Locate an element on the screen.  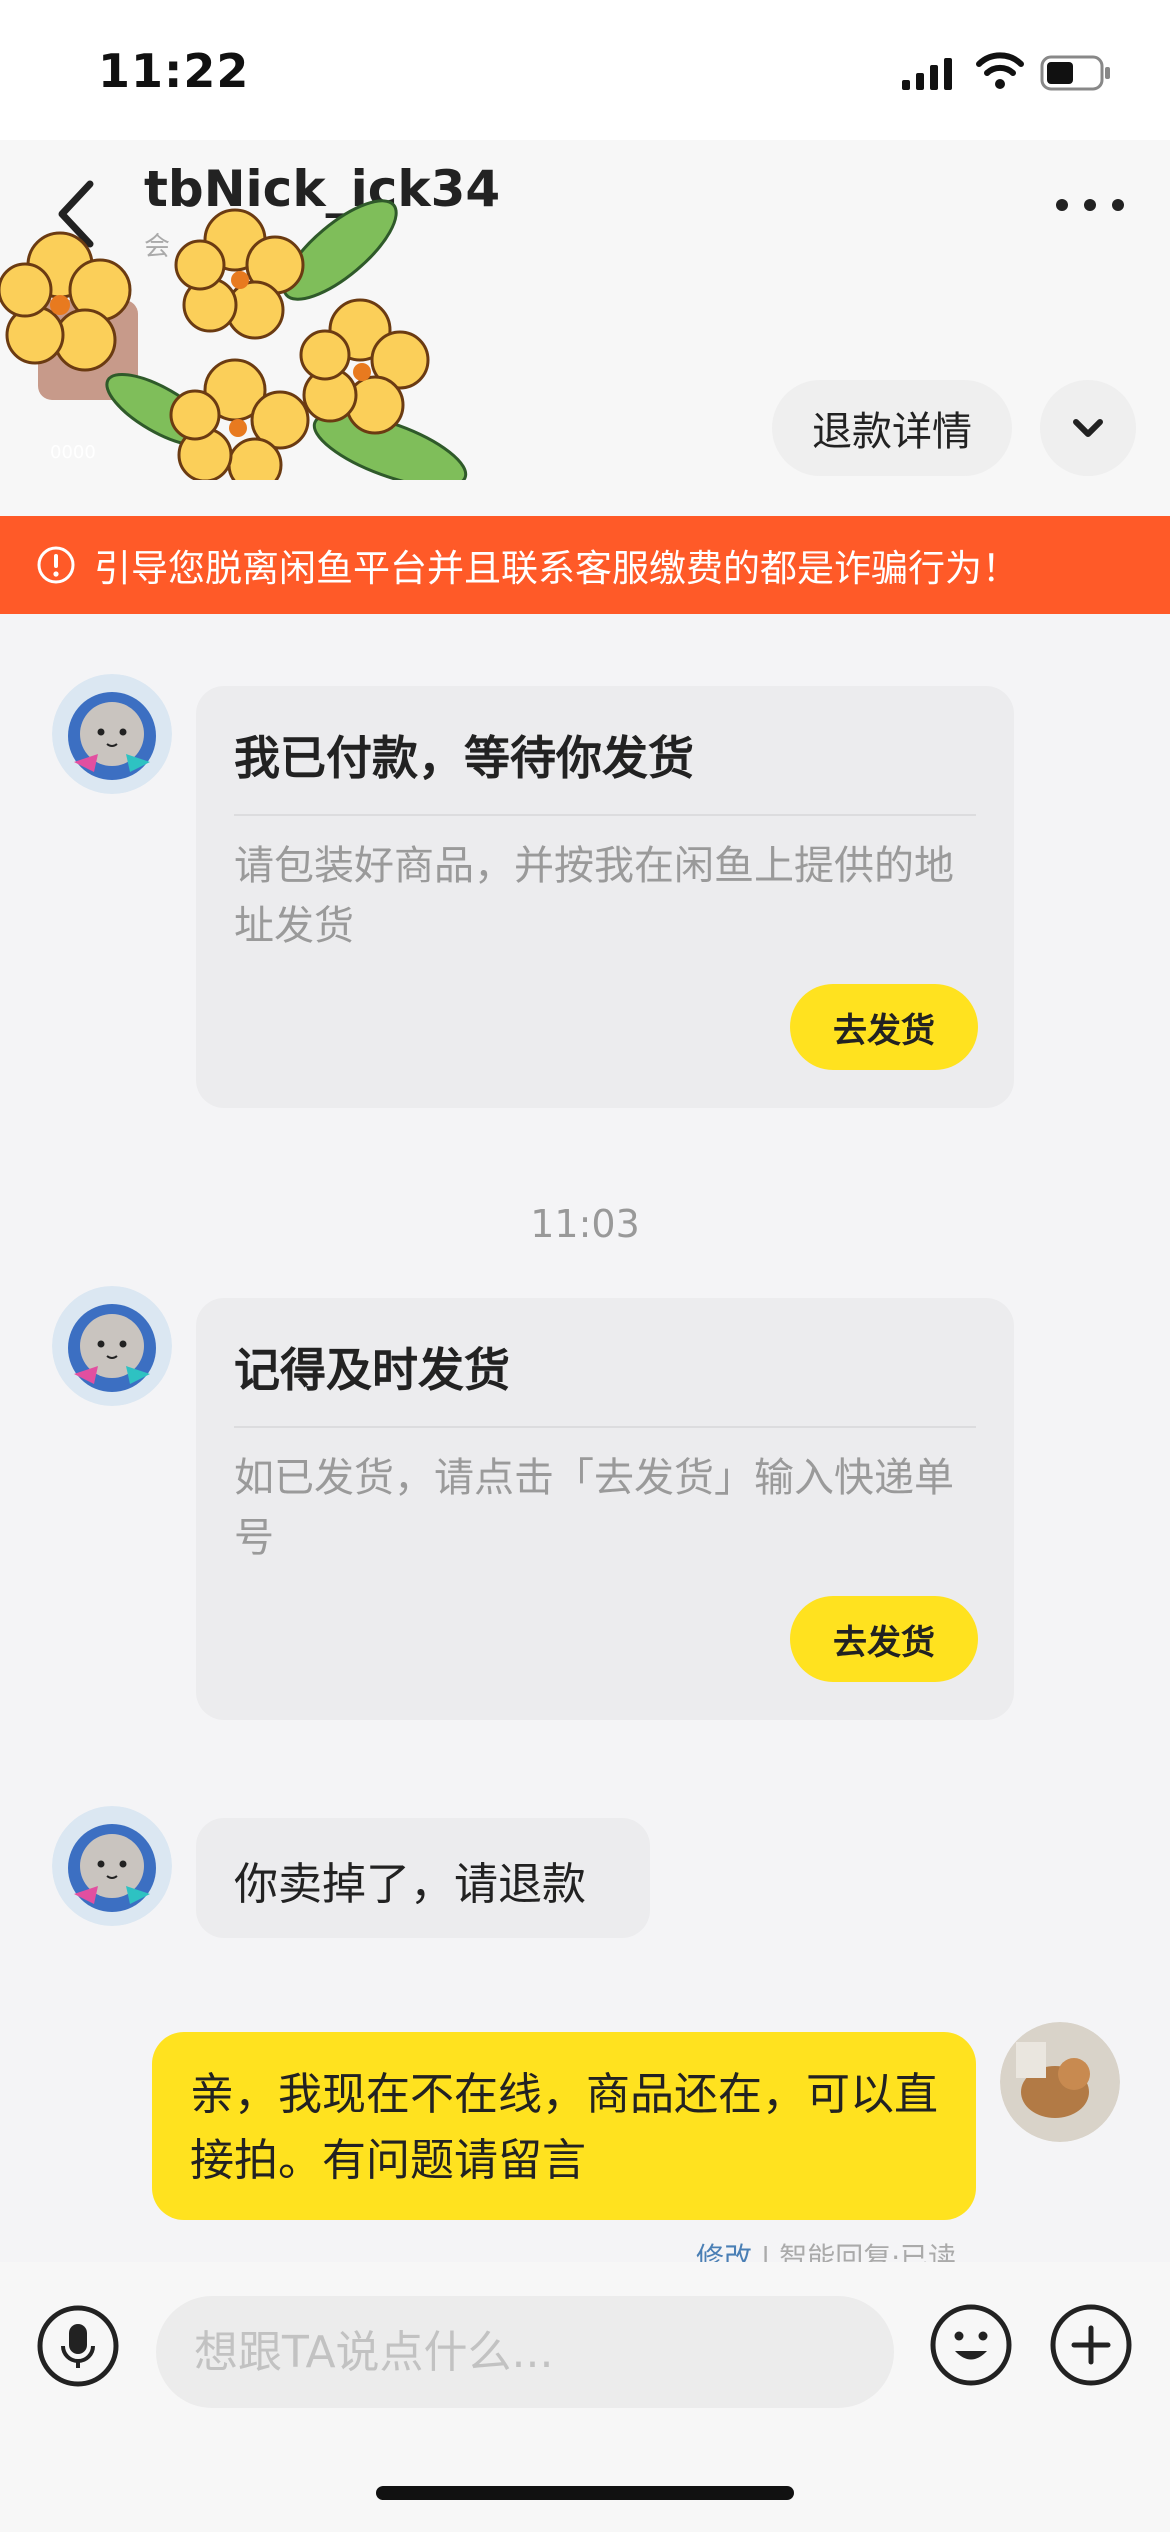
warning-icon is located at coordinates (56, 565).